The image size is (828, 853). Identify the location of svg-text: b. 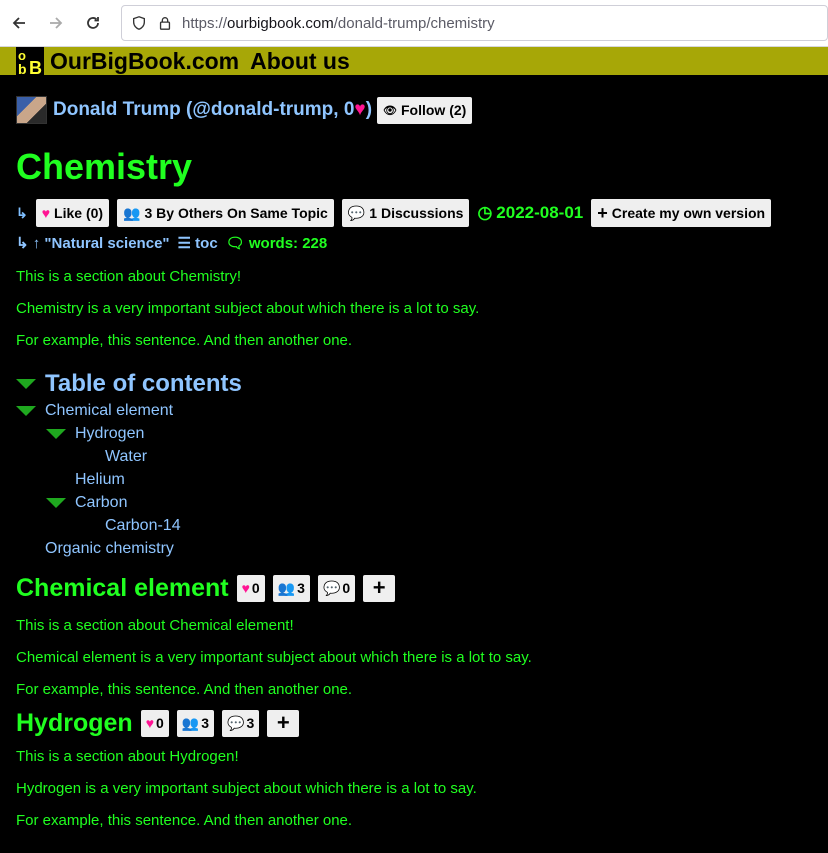
(22, 68).